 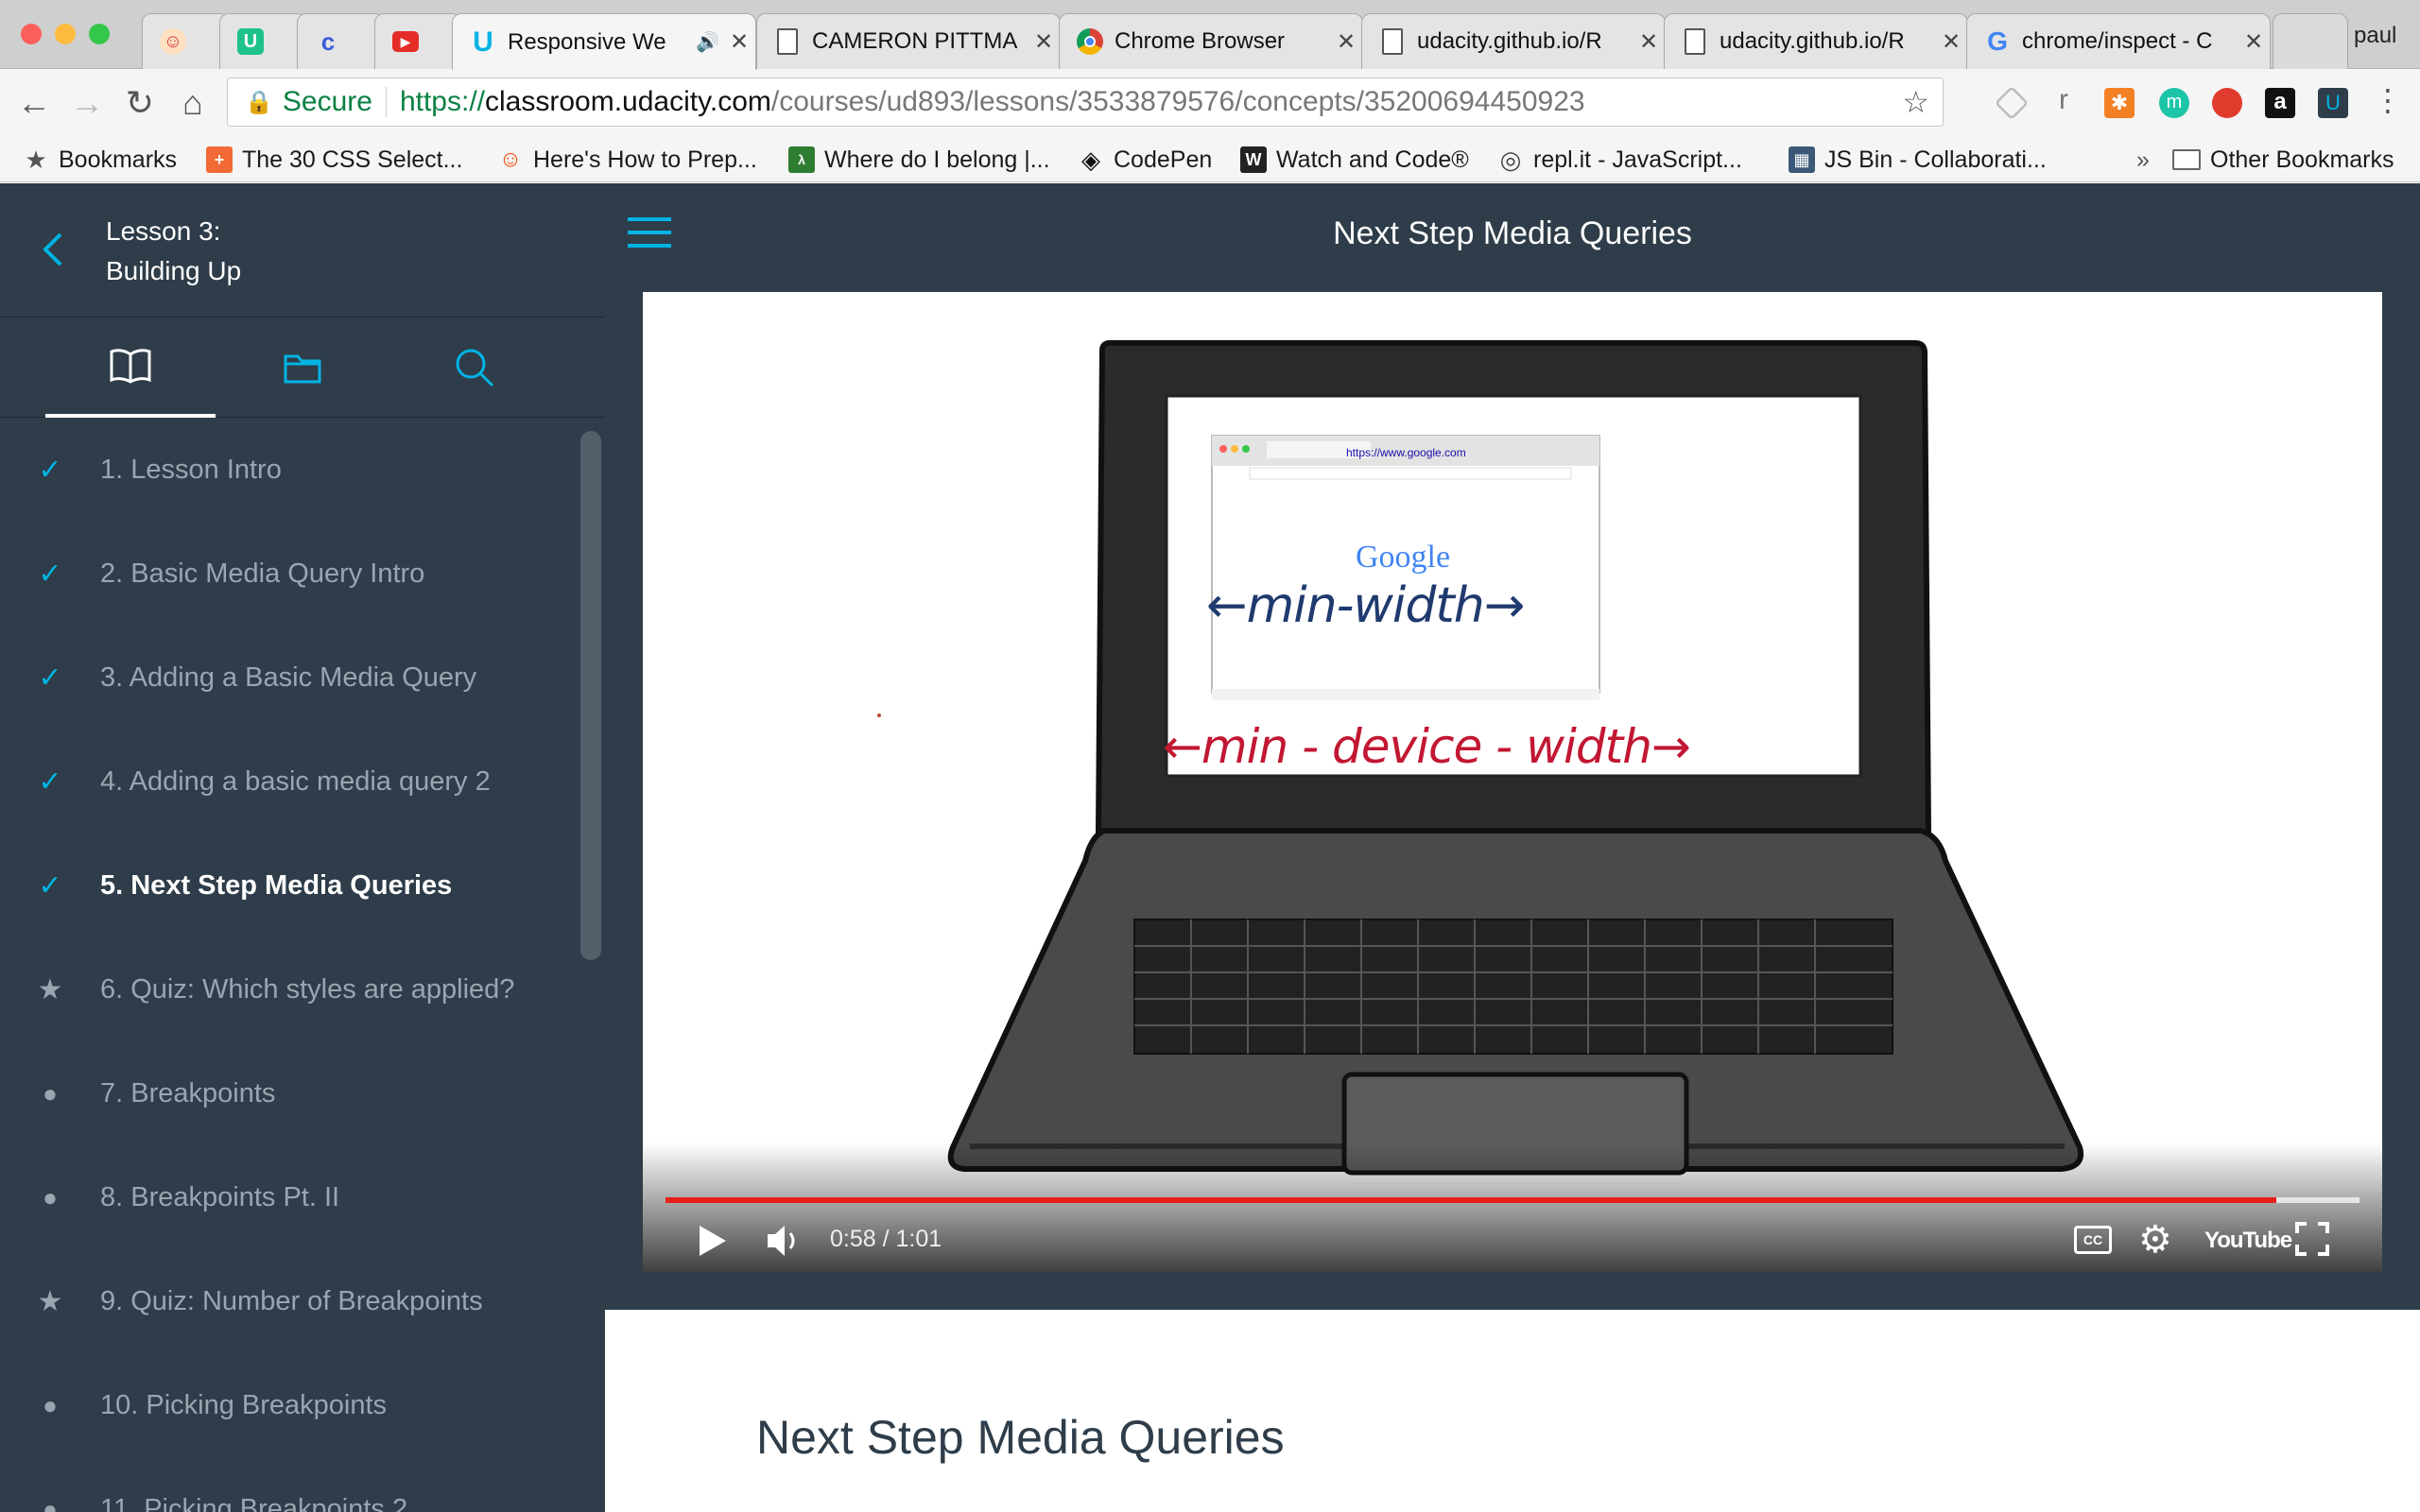 I want to click on zoom-window-button, so click(x=99, y=34).